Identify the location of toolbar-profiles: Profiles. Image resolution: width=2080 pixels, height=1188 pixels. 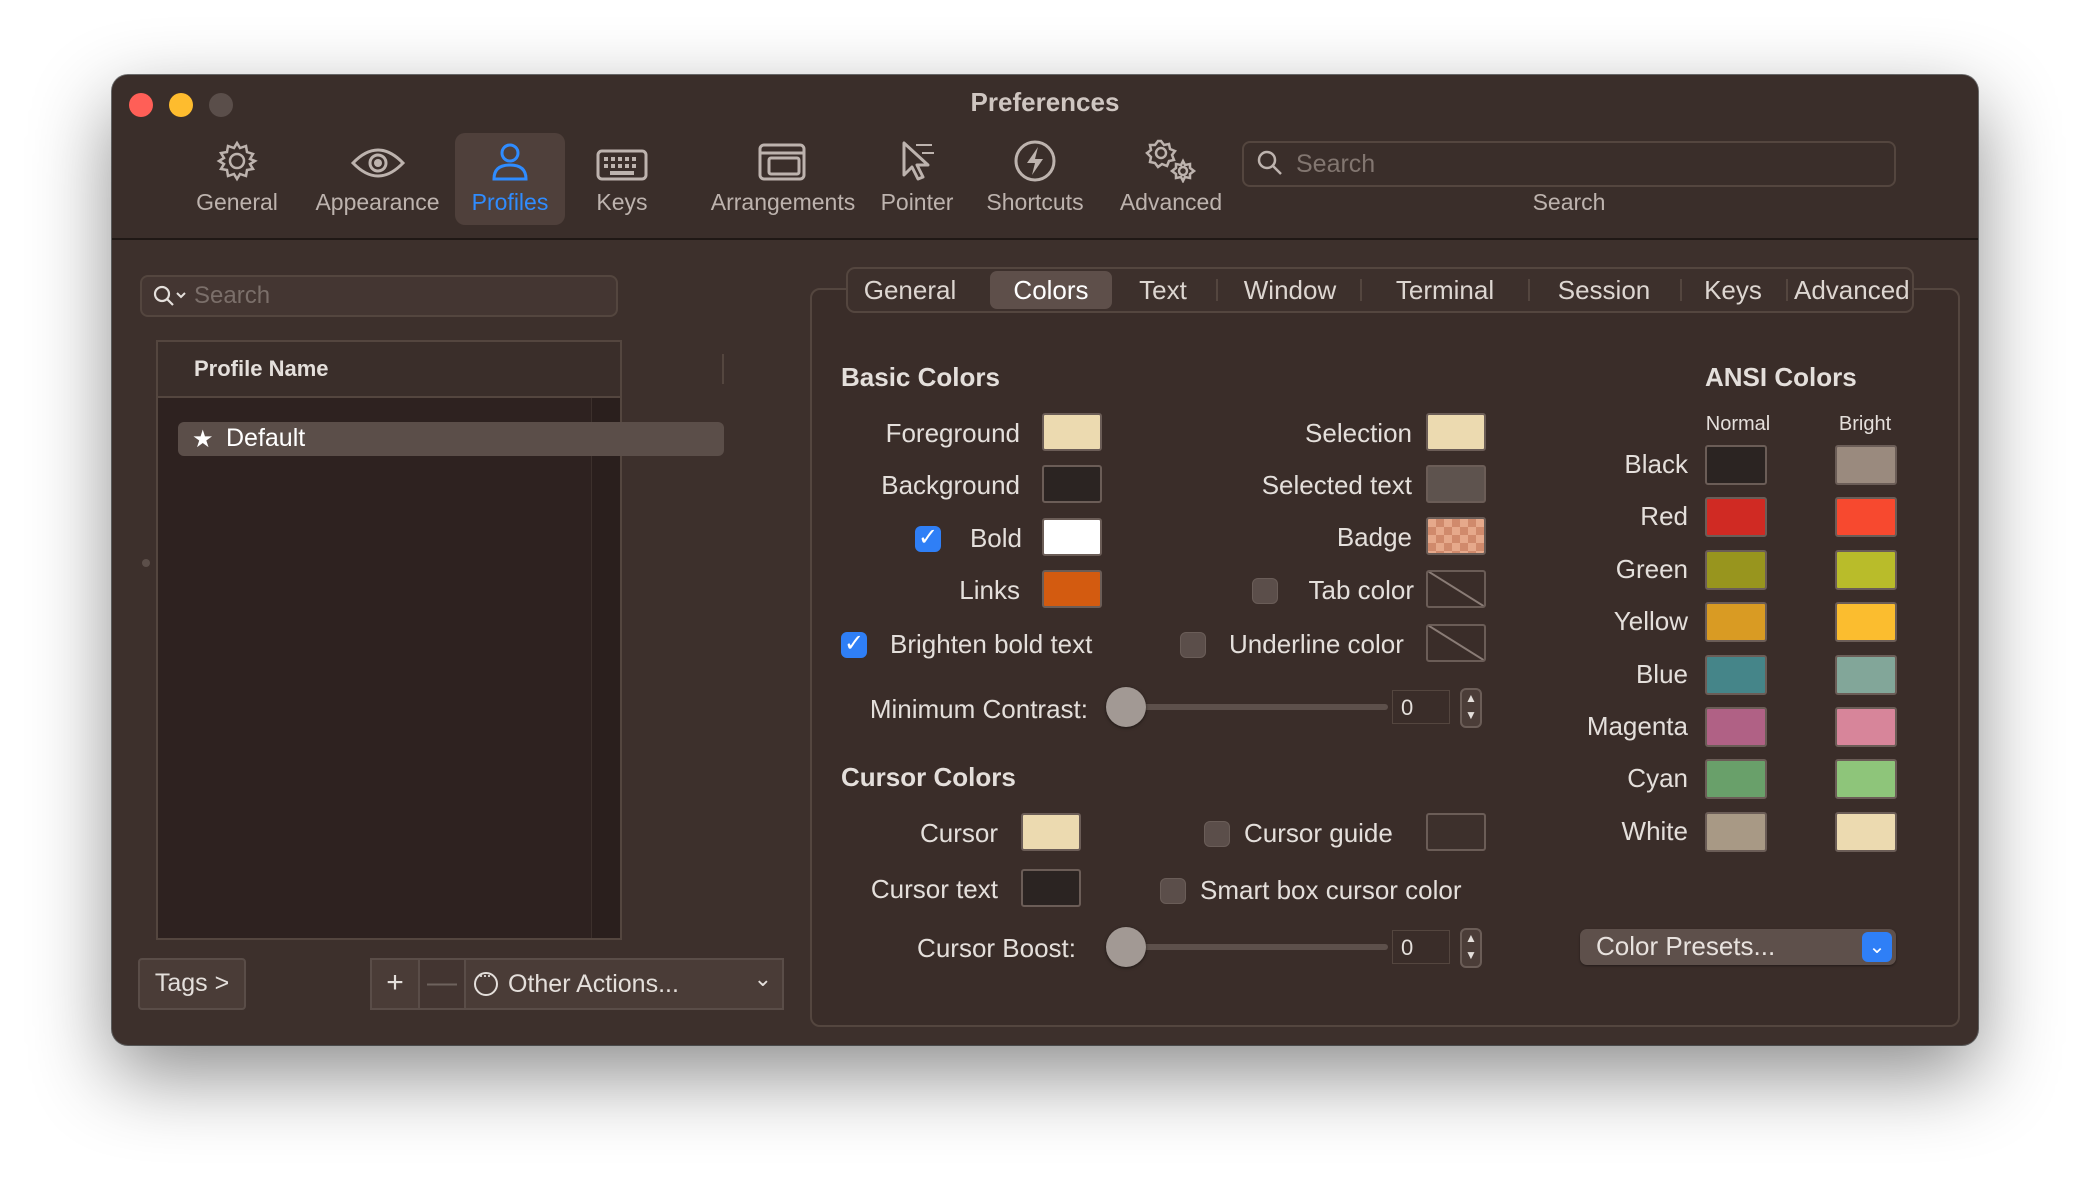
(510, 179).